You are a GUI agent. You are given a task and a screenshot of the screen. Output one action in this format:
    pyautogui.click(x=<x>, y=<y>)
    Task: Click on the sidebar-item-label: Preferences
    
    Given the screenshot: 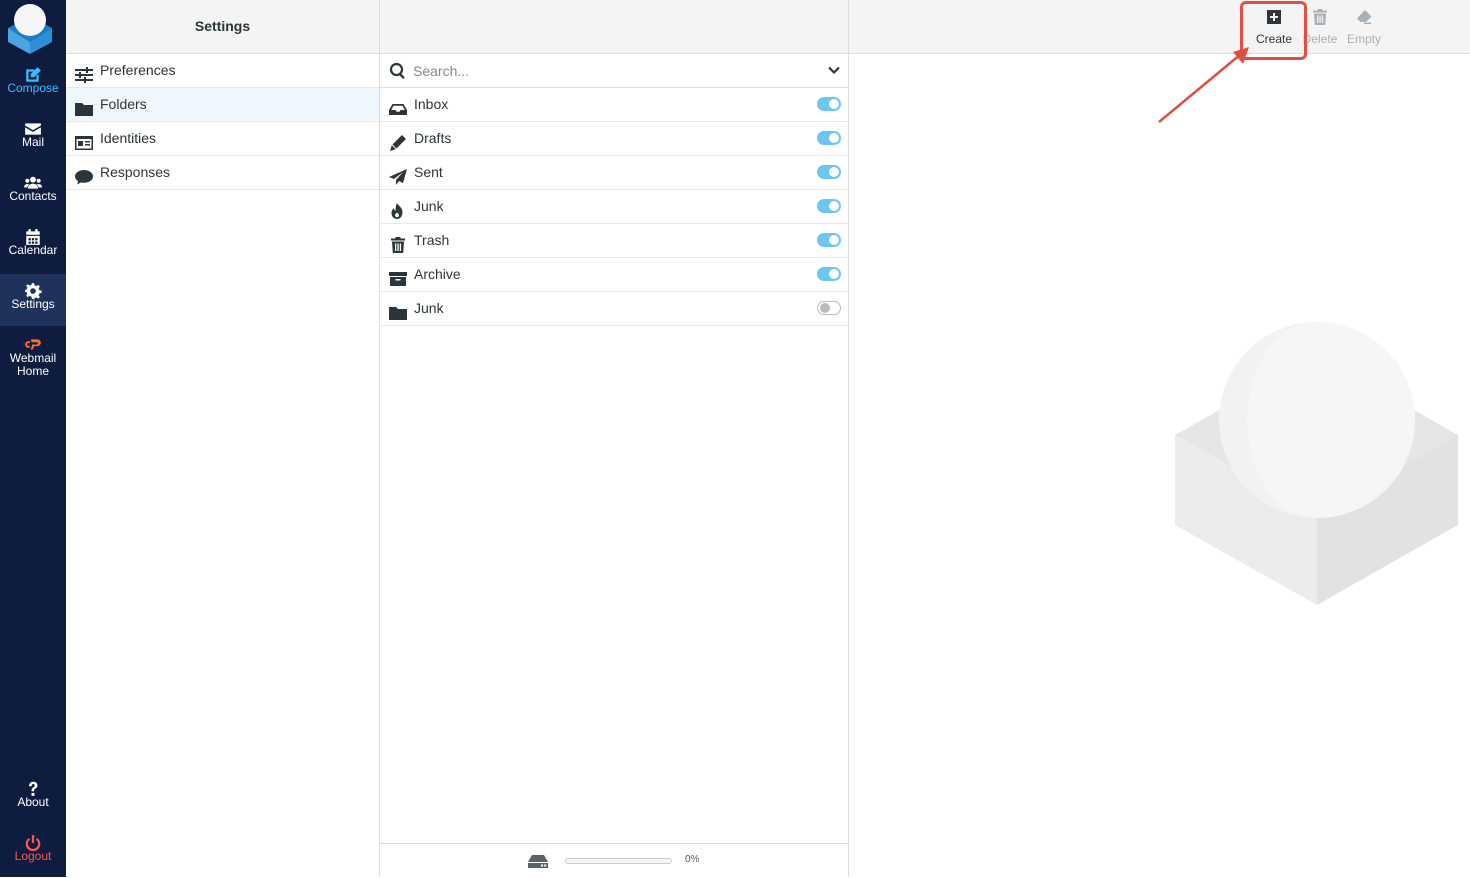 What is the action you would take?
    pyautogui.click(x=138, y=70)
    